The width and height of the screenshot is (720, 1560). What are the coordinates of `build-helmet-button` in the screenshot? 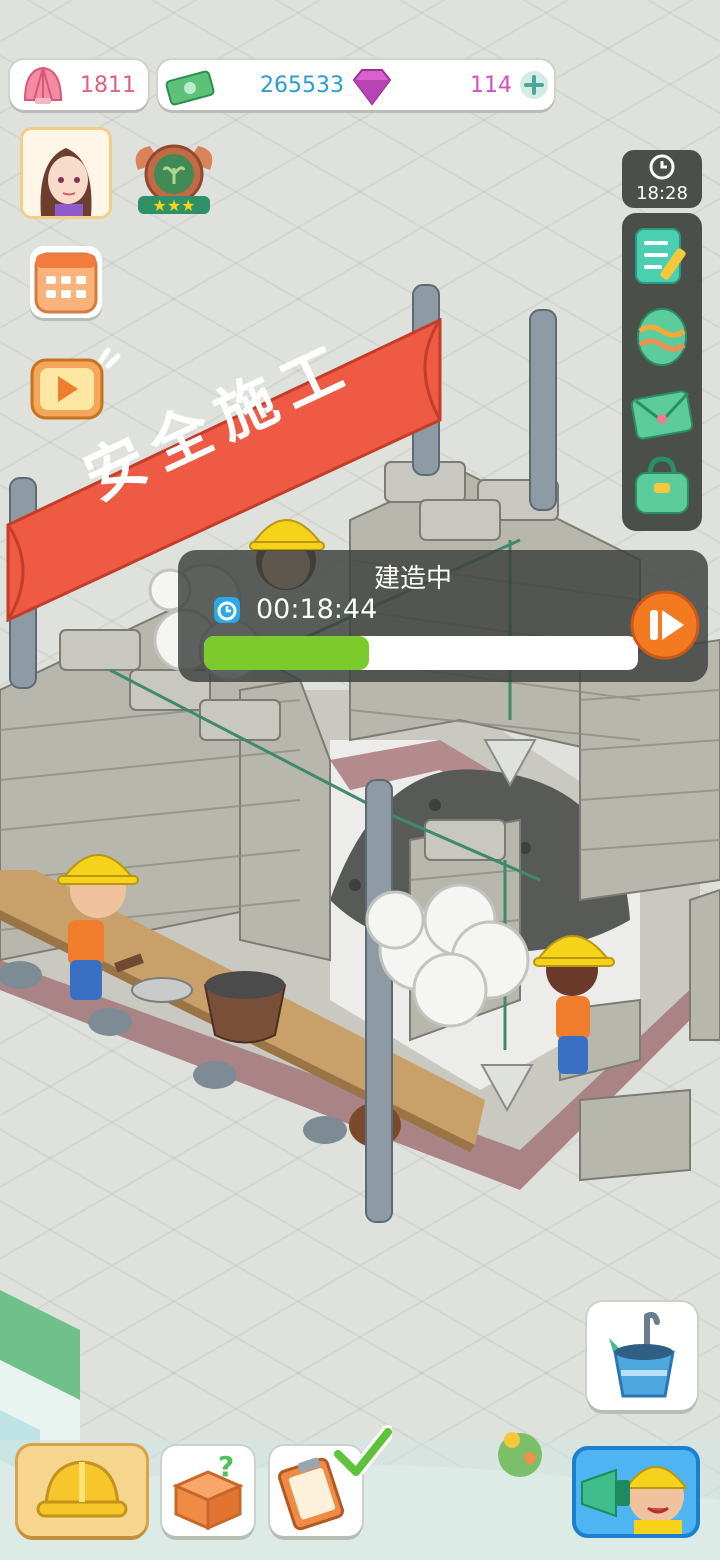 It's located at (82, 1491).